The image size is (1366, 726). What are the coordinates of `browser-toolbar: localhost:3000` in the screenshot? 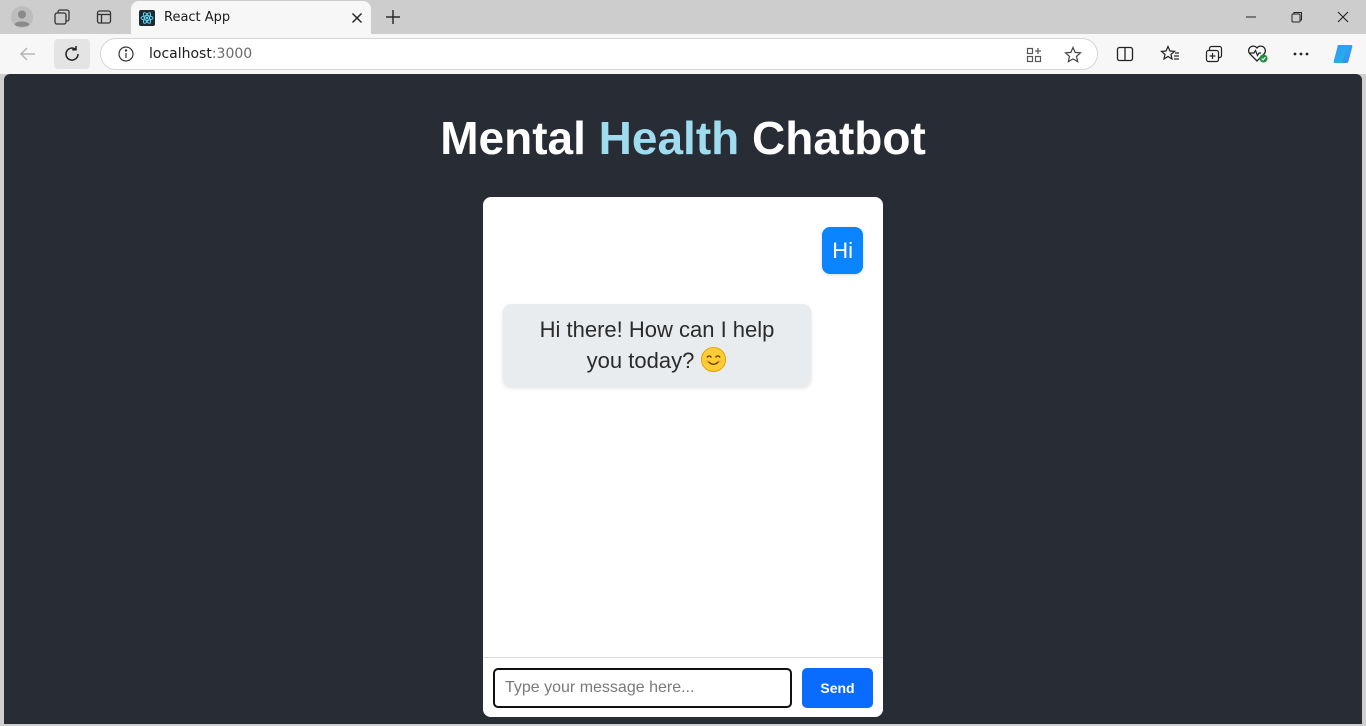 It's located at (683, 54).